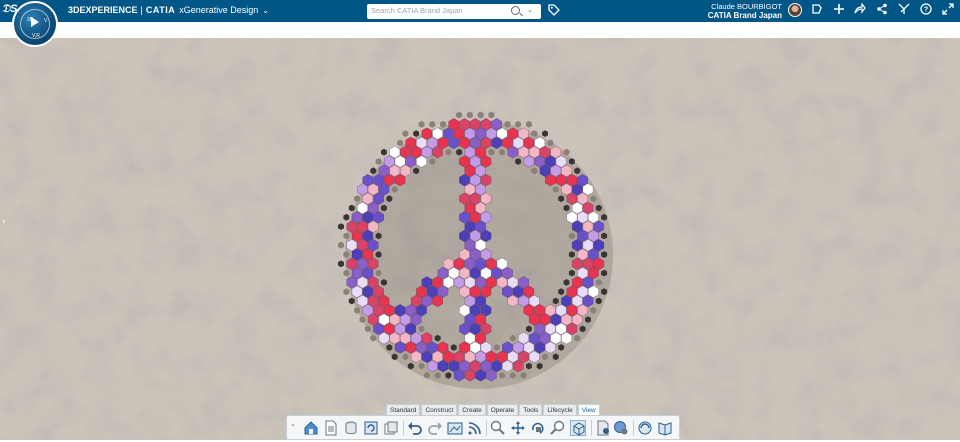 This screenshot has width=960, height=442. What do you see at coordinates (839, 10) in the screenshot?
I see `plus-icon` at bounding box center [839, 10].